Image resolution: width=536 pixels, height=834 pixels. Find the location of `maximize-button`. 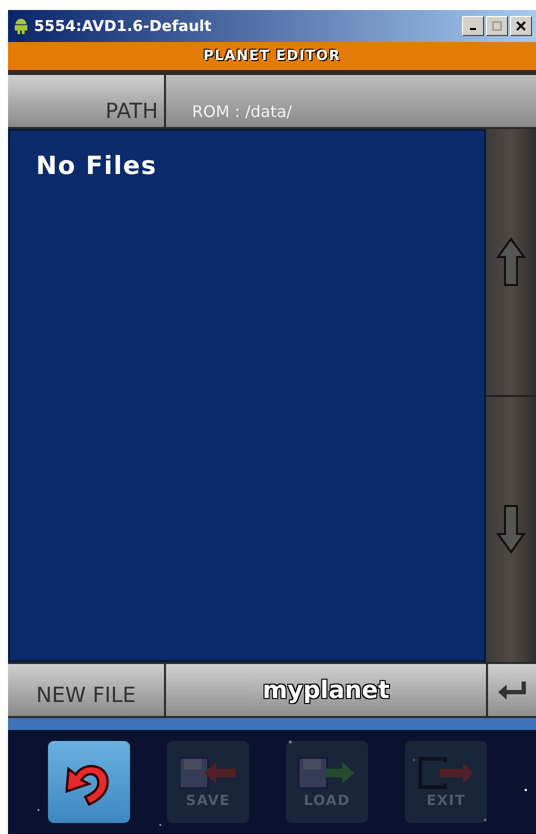

maximize-button is located at coordinates (497, 26).